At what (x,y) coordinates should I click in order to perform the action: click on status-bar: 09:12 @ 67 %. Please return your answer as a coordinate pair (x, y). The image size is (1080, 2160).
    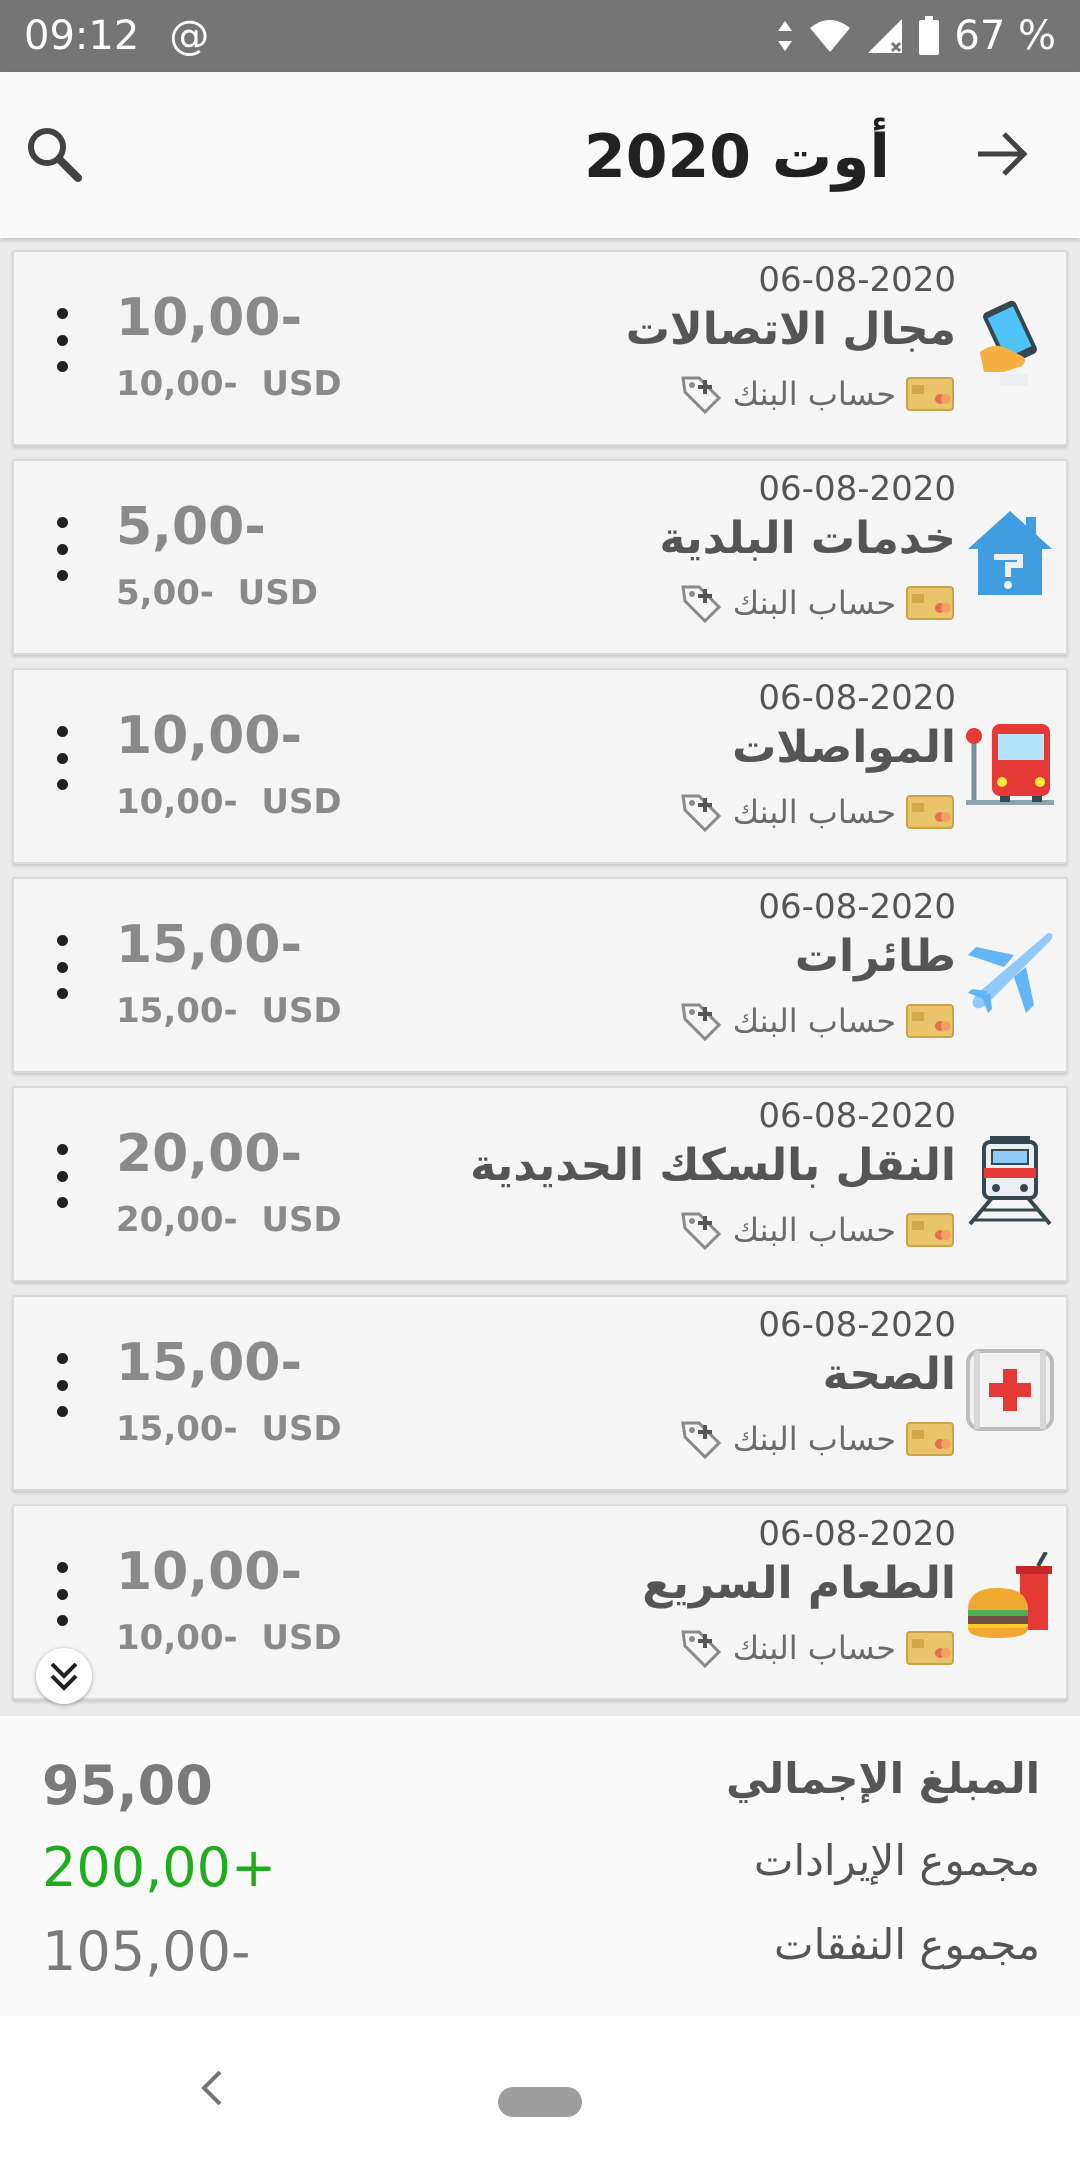
    Looking at the image, I should click on (540, 36).